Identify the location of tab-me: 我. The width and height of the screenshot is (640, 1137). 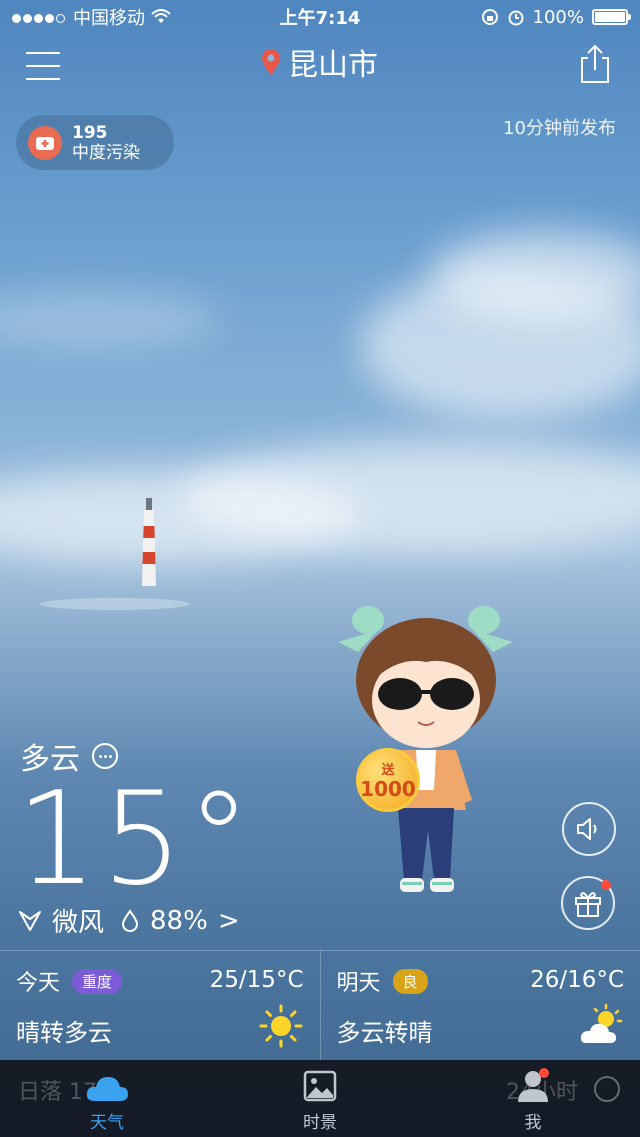
(533, 1099).